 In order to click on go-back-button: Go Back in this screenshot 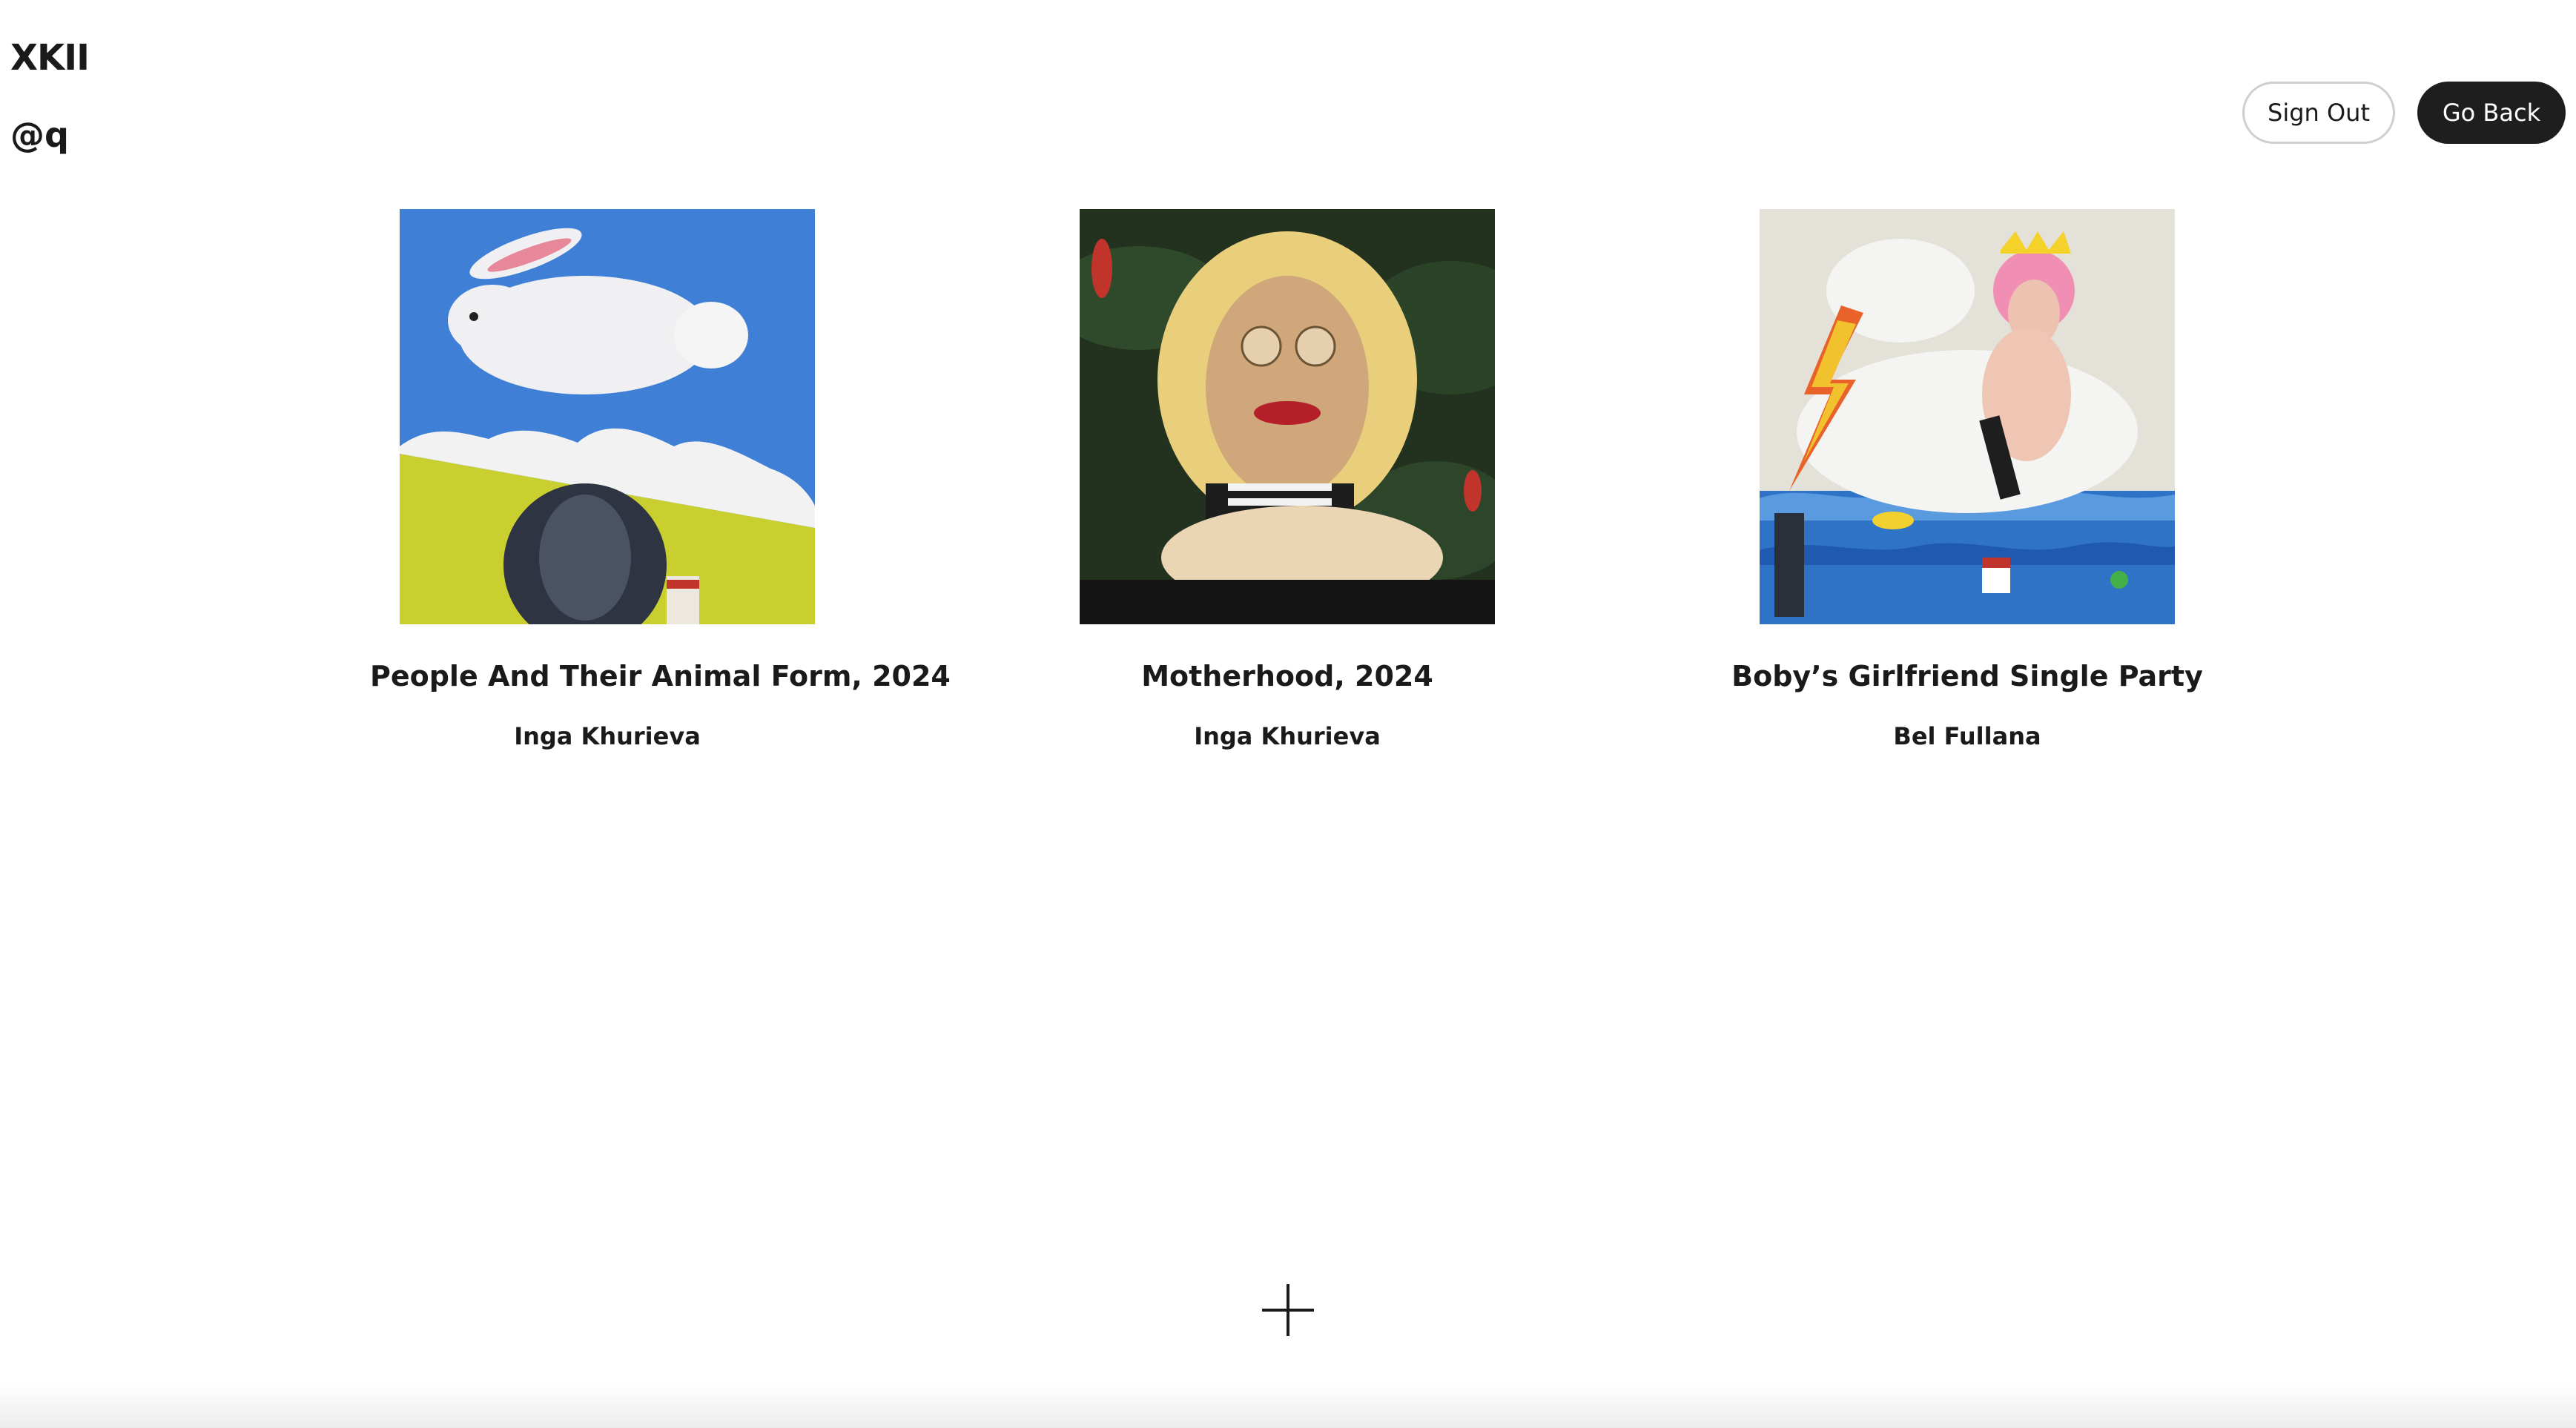, I will do `click(2491, 113)`.